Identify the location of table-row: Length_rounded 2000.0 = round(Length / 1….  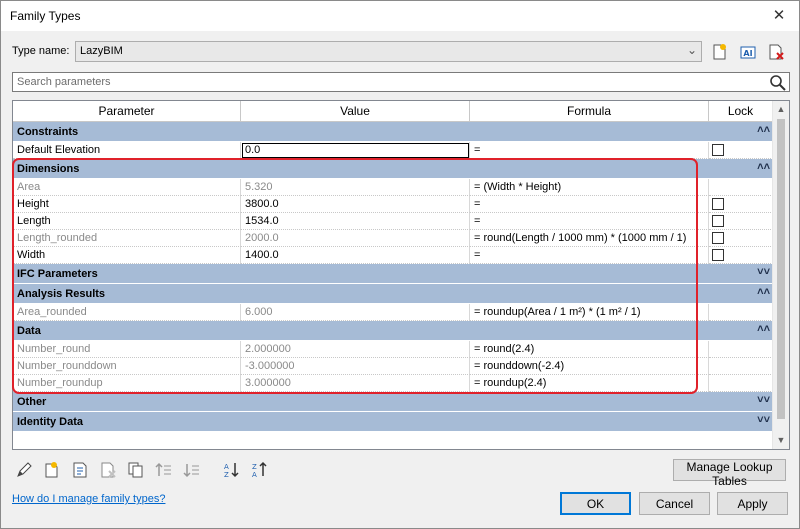
(393, 238).